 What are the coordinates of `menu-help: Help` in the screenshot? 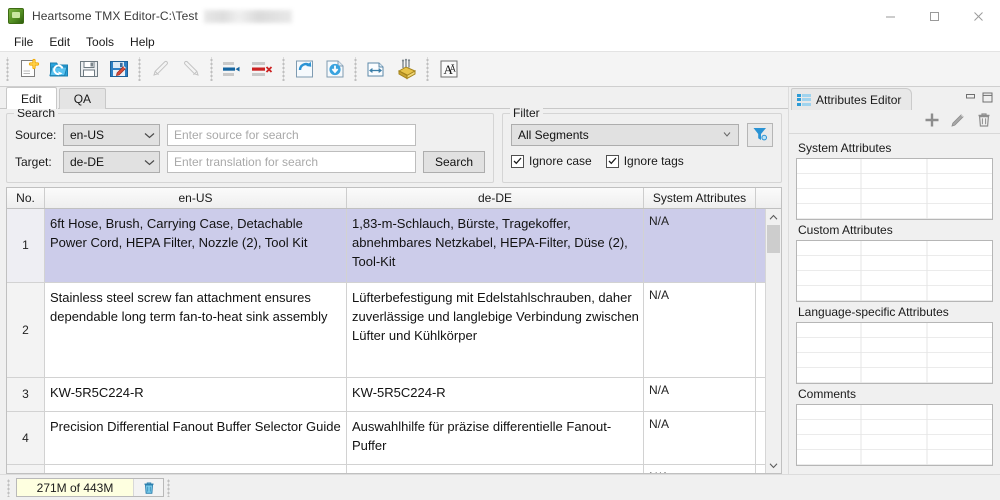 It's located at (142, 42).